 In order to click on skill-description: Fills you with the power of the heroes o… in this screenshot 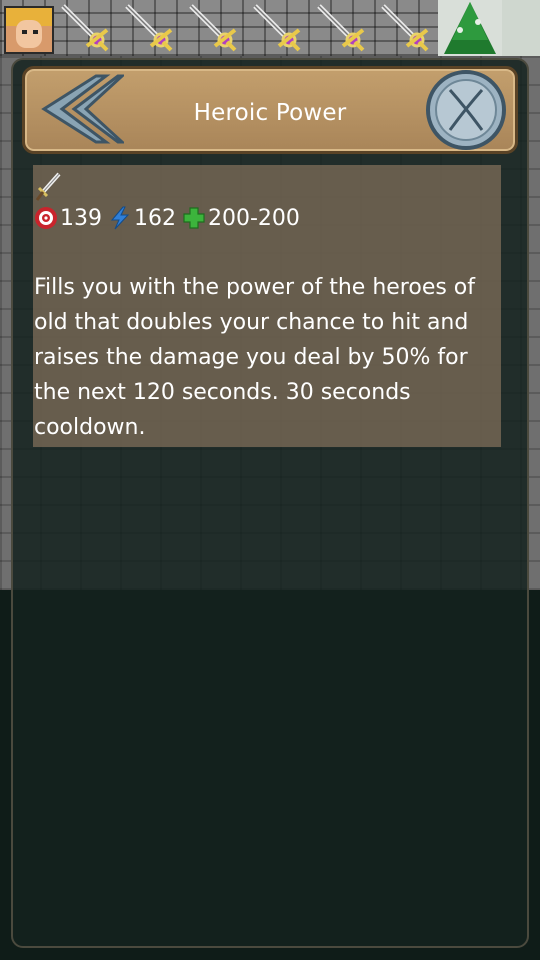, I will do `click(255, 357)`.